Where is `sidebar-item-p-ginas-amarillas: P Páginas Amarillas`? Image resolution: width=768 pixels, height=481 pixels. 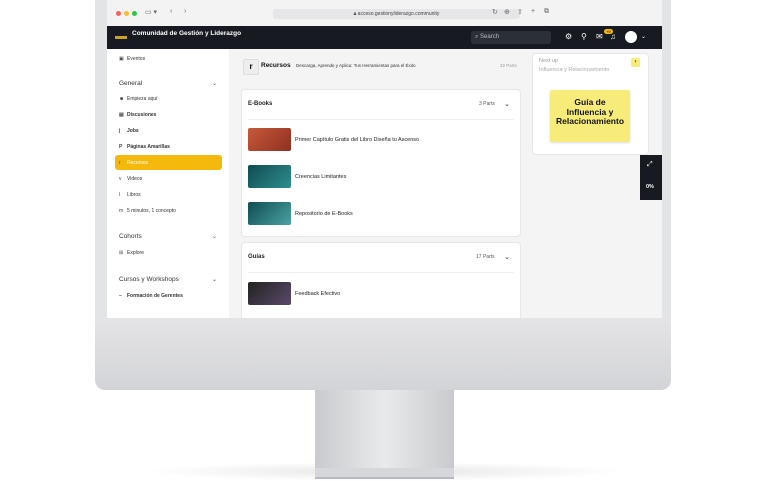
sidebar-item-p-ginas-amarillas: P Páginas Amarillas is located at coordinates (144, 147).